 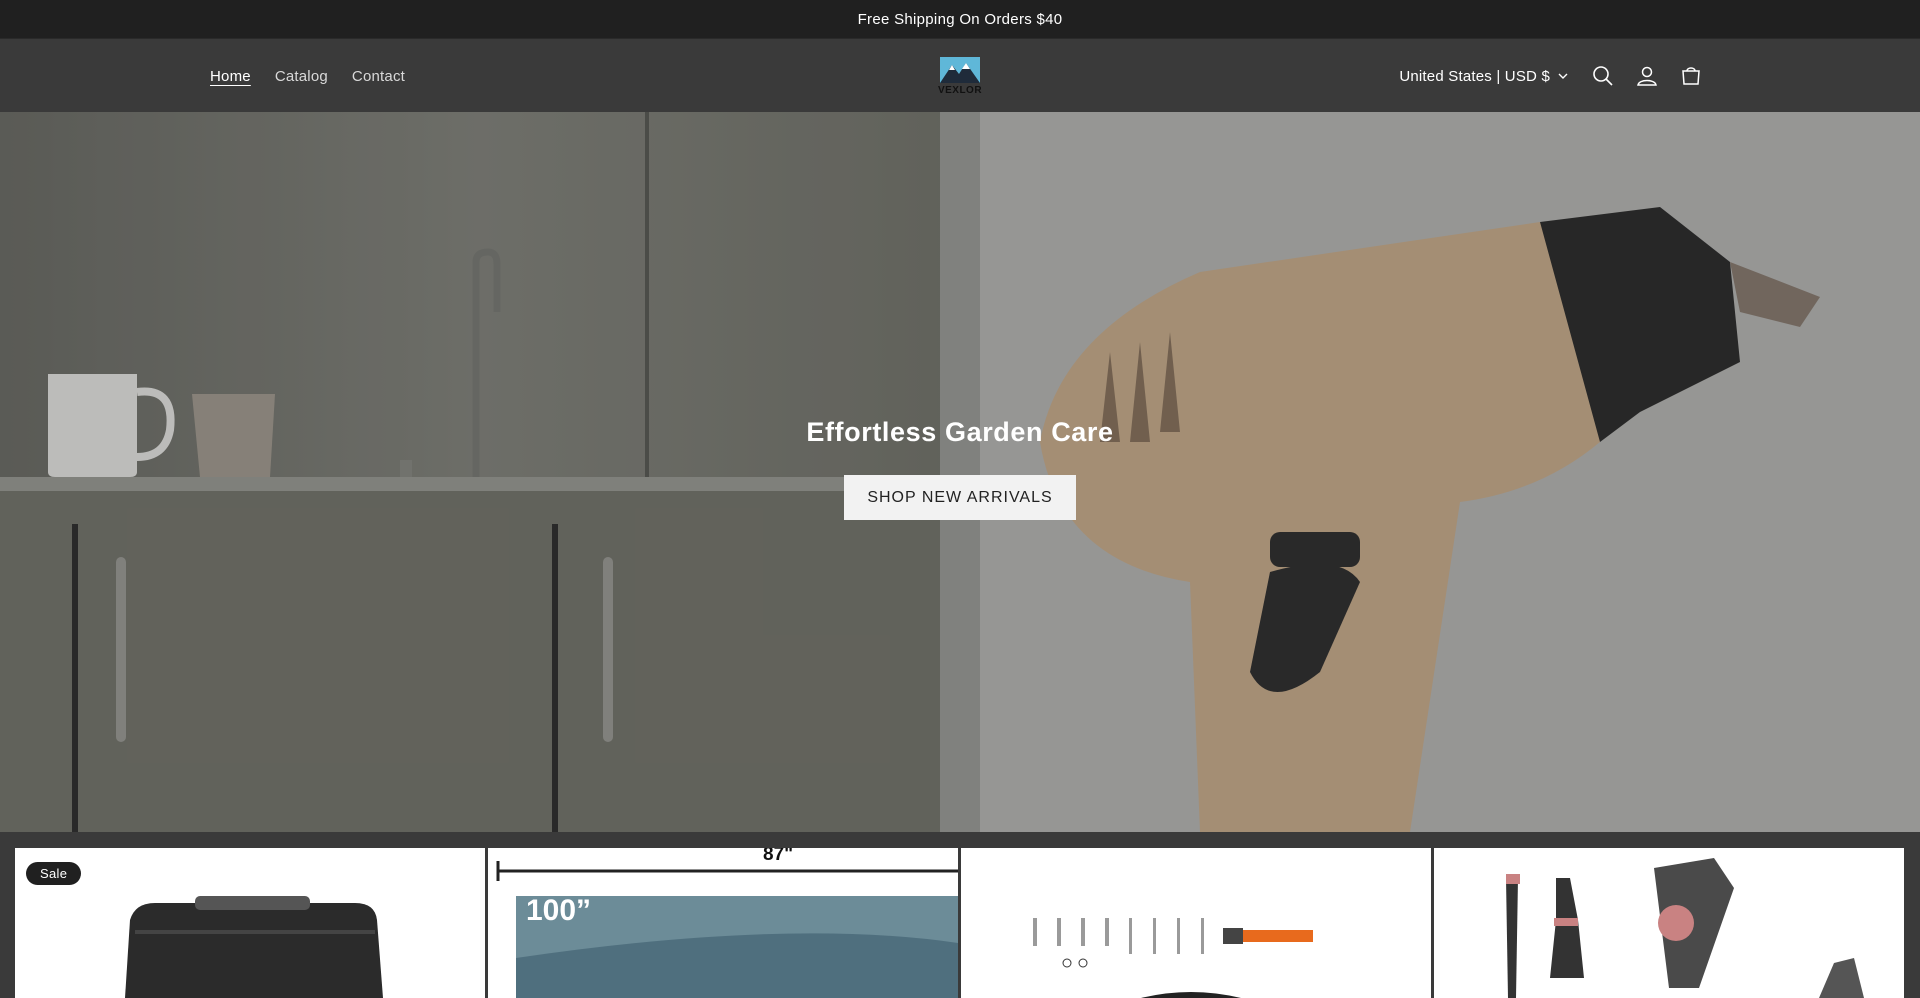 What do you see at coordinates (1173, 958) in the screenshot?
I see `tools-kit-product-image` at bounding box center [1173, 958].